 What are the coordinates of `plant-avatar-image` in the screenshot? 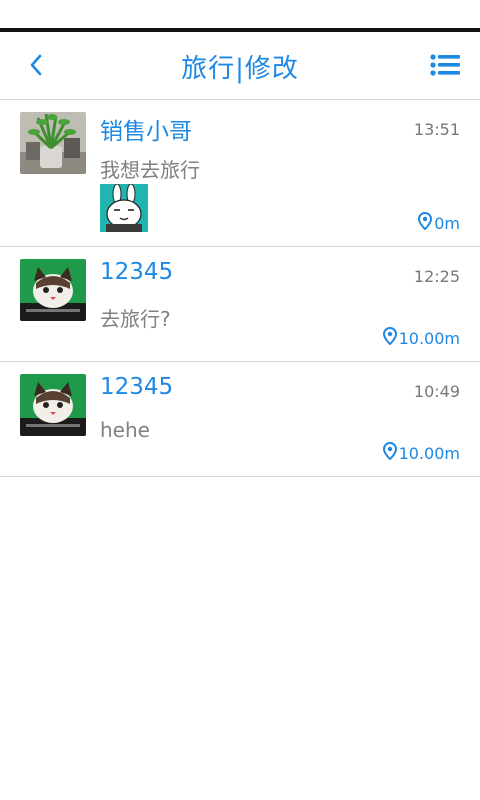 It's located at (53, 143).